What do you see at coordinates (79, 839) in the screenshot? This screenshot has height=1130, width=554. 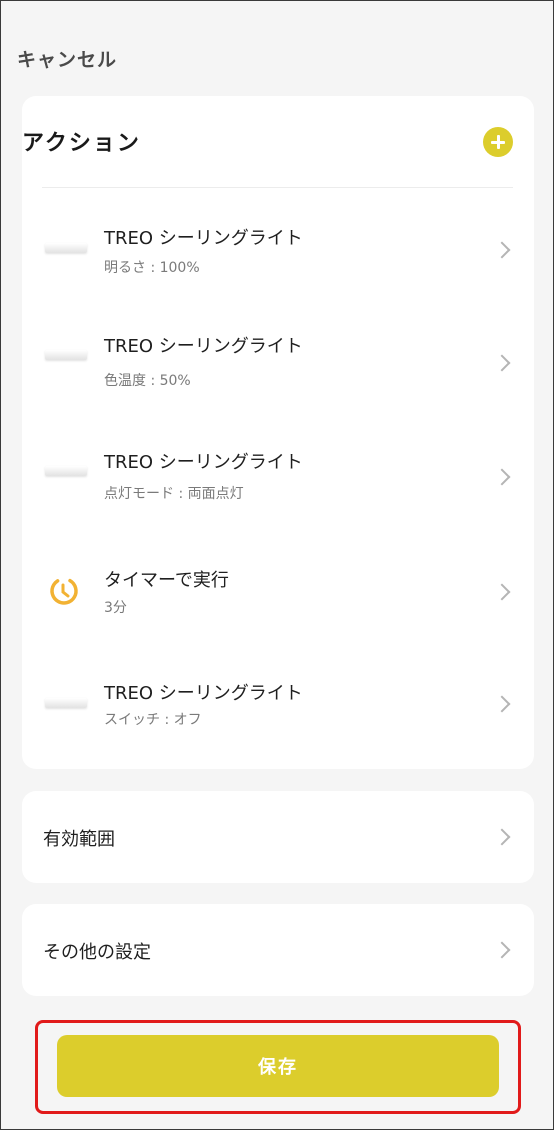 I see `scope-label: 有効範囲` at bounding box center [79, 839].